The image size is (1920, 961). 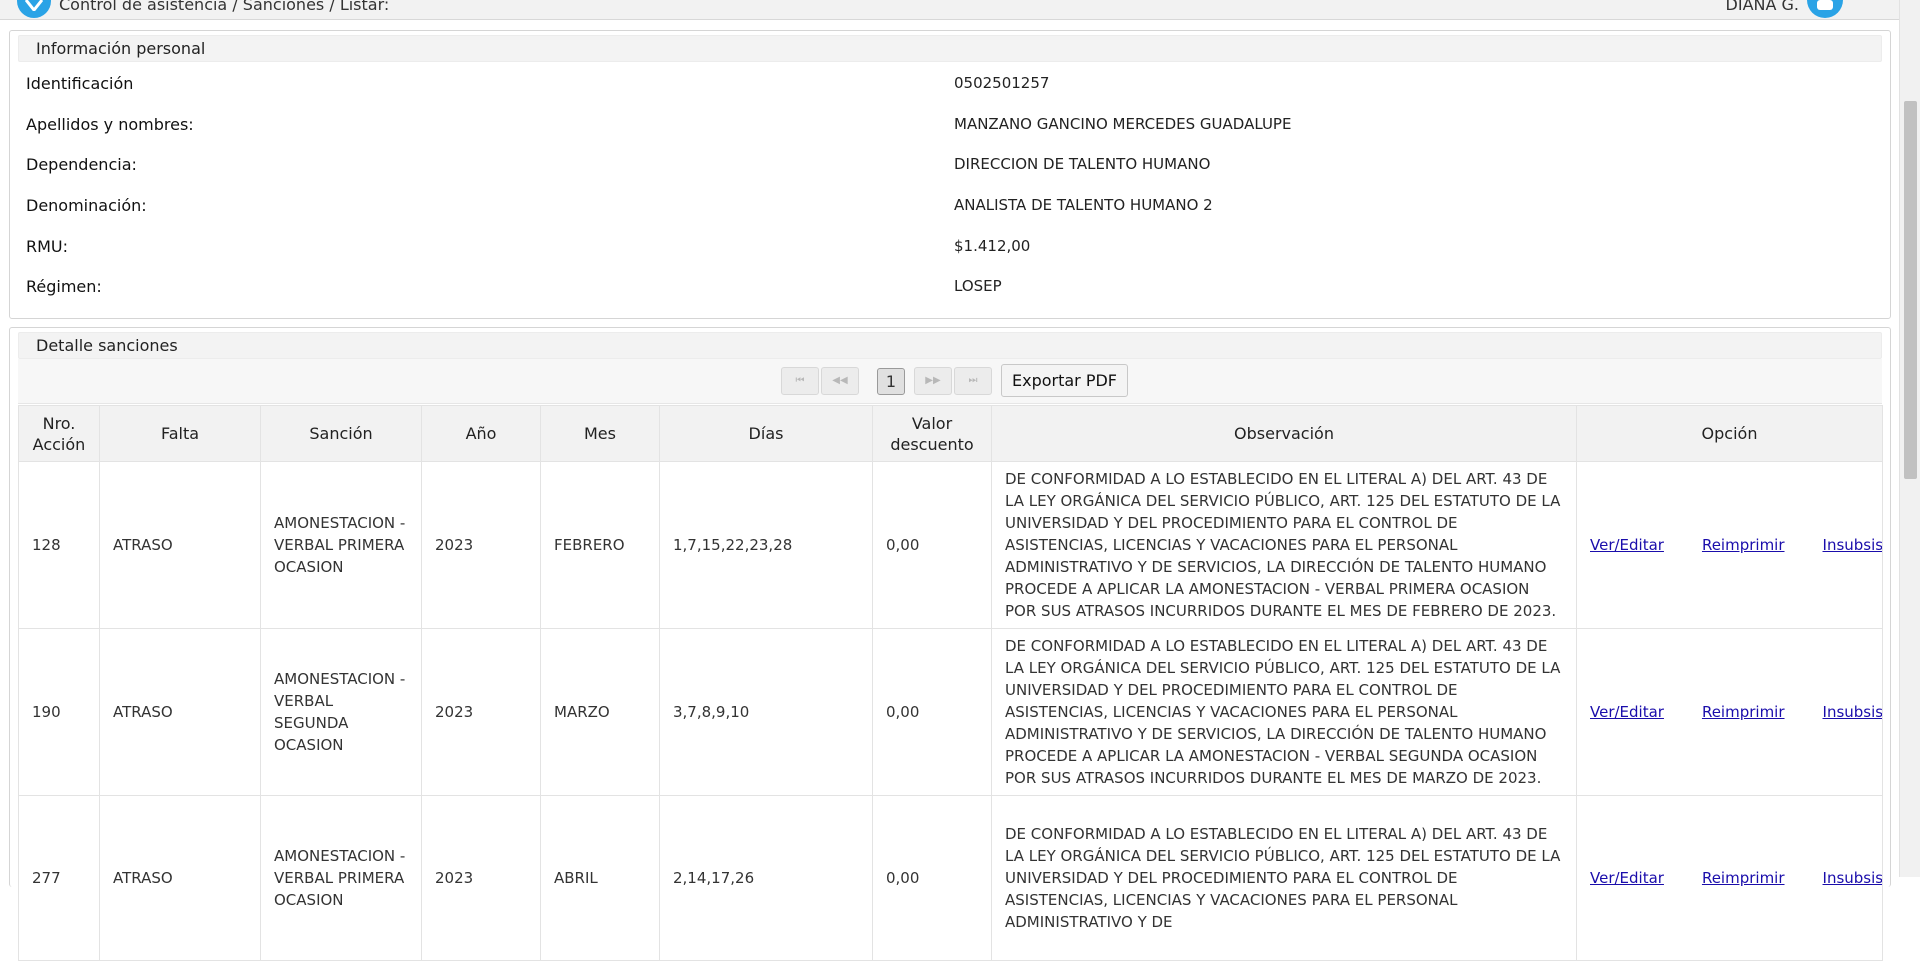 I want to click on info-label: Denominación:, so click(x=86, y=205).